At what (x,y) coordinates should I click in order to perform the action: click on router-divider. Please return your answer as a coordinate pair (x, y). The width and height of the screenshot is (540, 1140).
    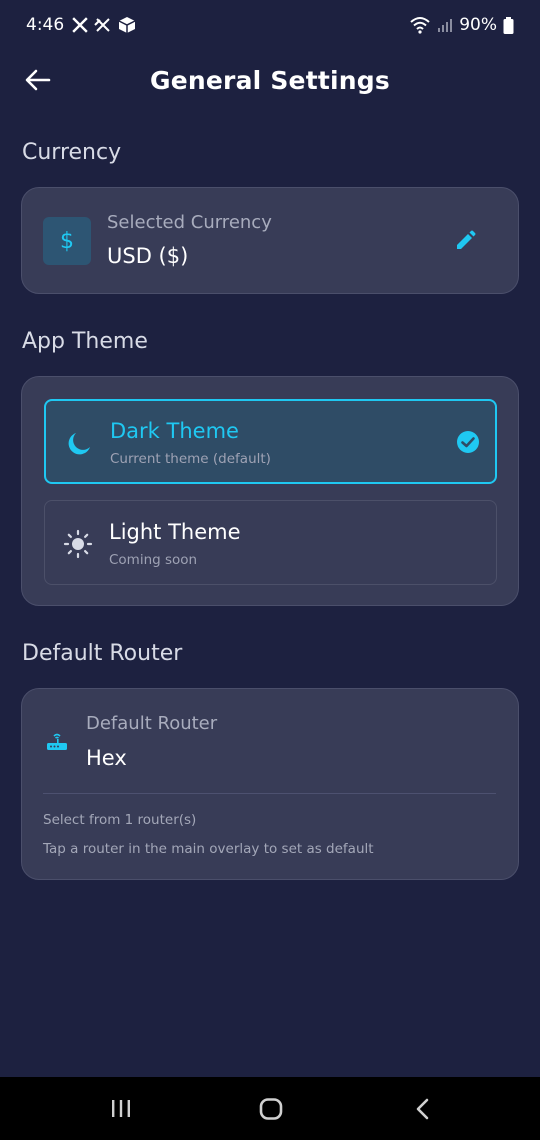
    Looking at the image, I should click on (269, 793).